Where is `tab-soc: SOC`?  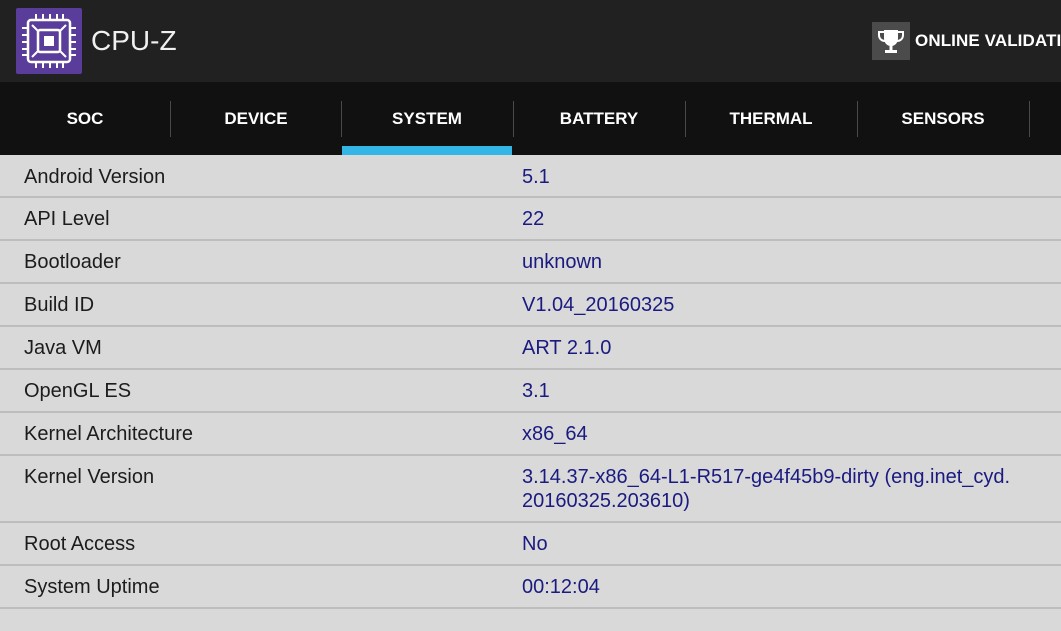 tab-soc: SOC is located at coordinates (85, 118).